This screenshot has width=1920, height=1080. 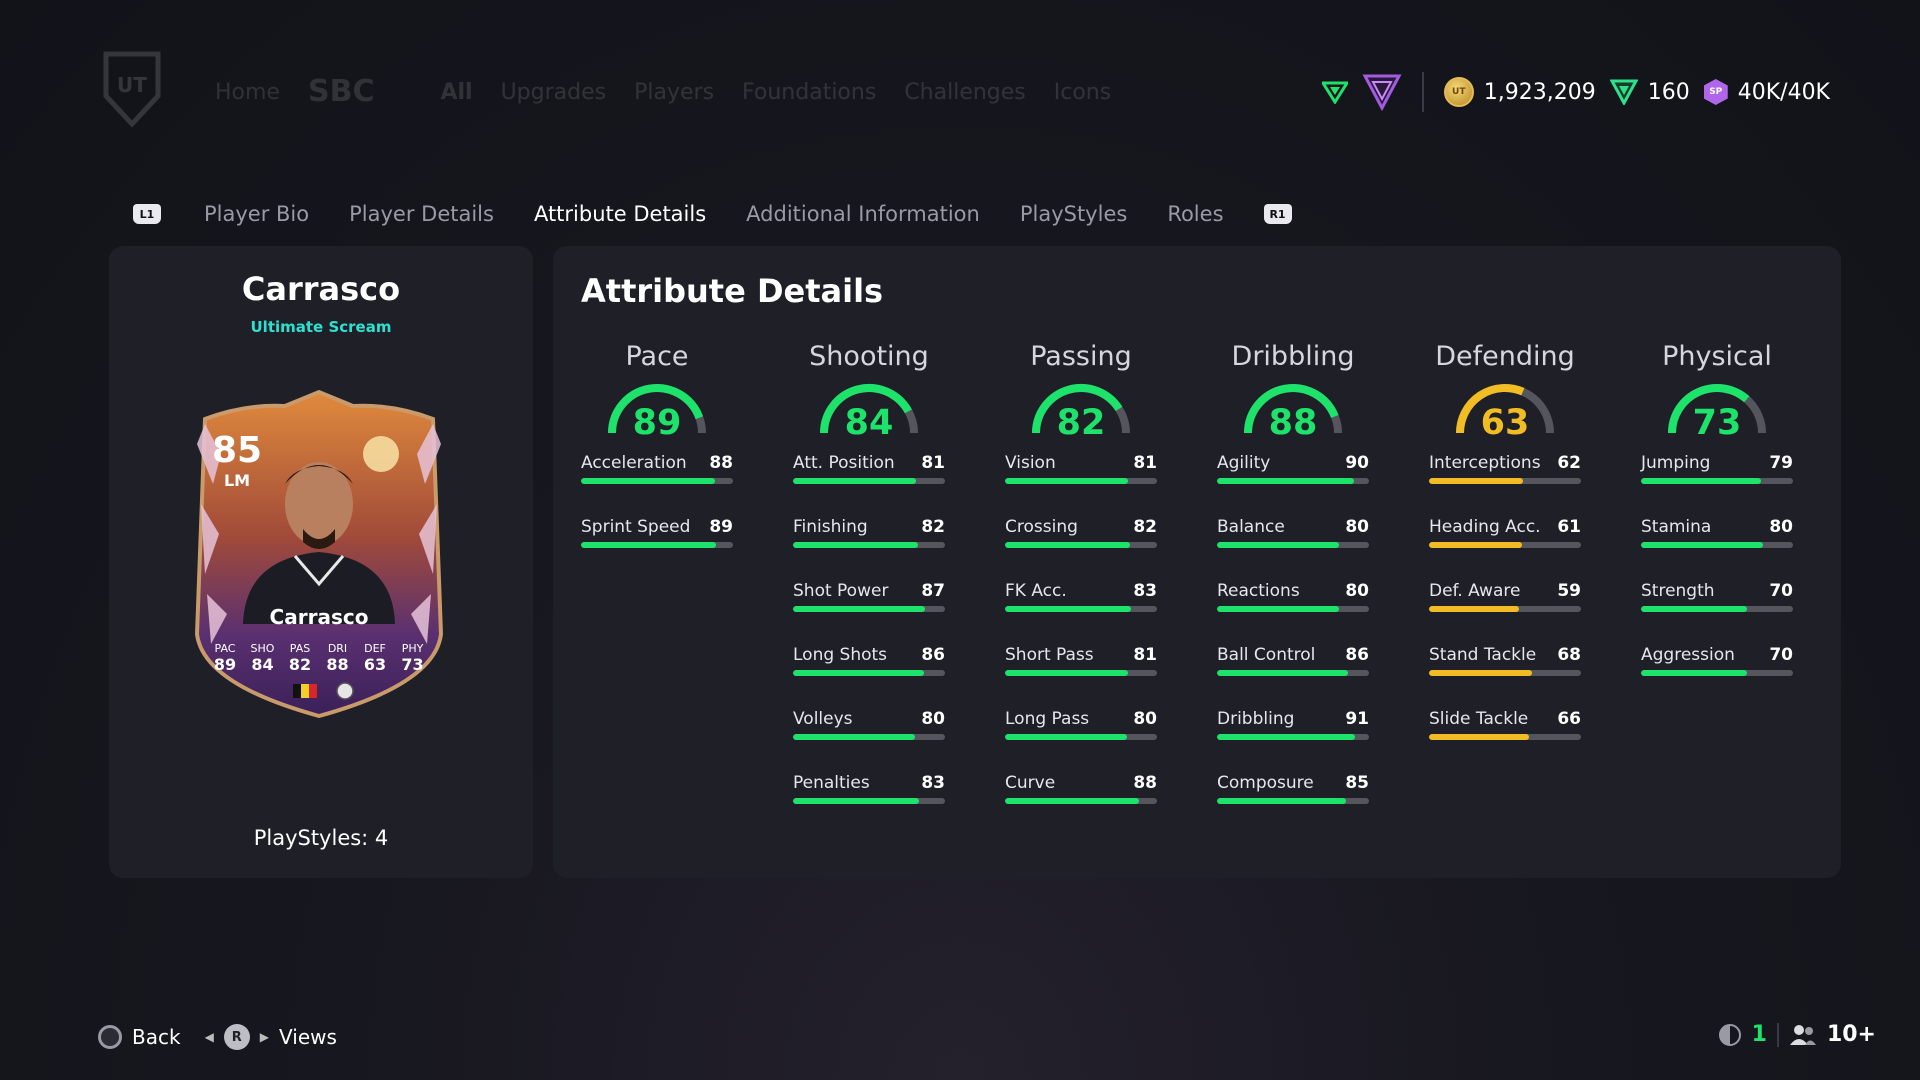 I want to click on nav-all: All, so click(x=456, y=92).